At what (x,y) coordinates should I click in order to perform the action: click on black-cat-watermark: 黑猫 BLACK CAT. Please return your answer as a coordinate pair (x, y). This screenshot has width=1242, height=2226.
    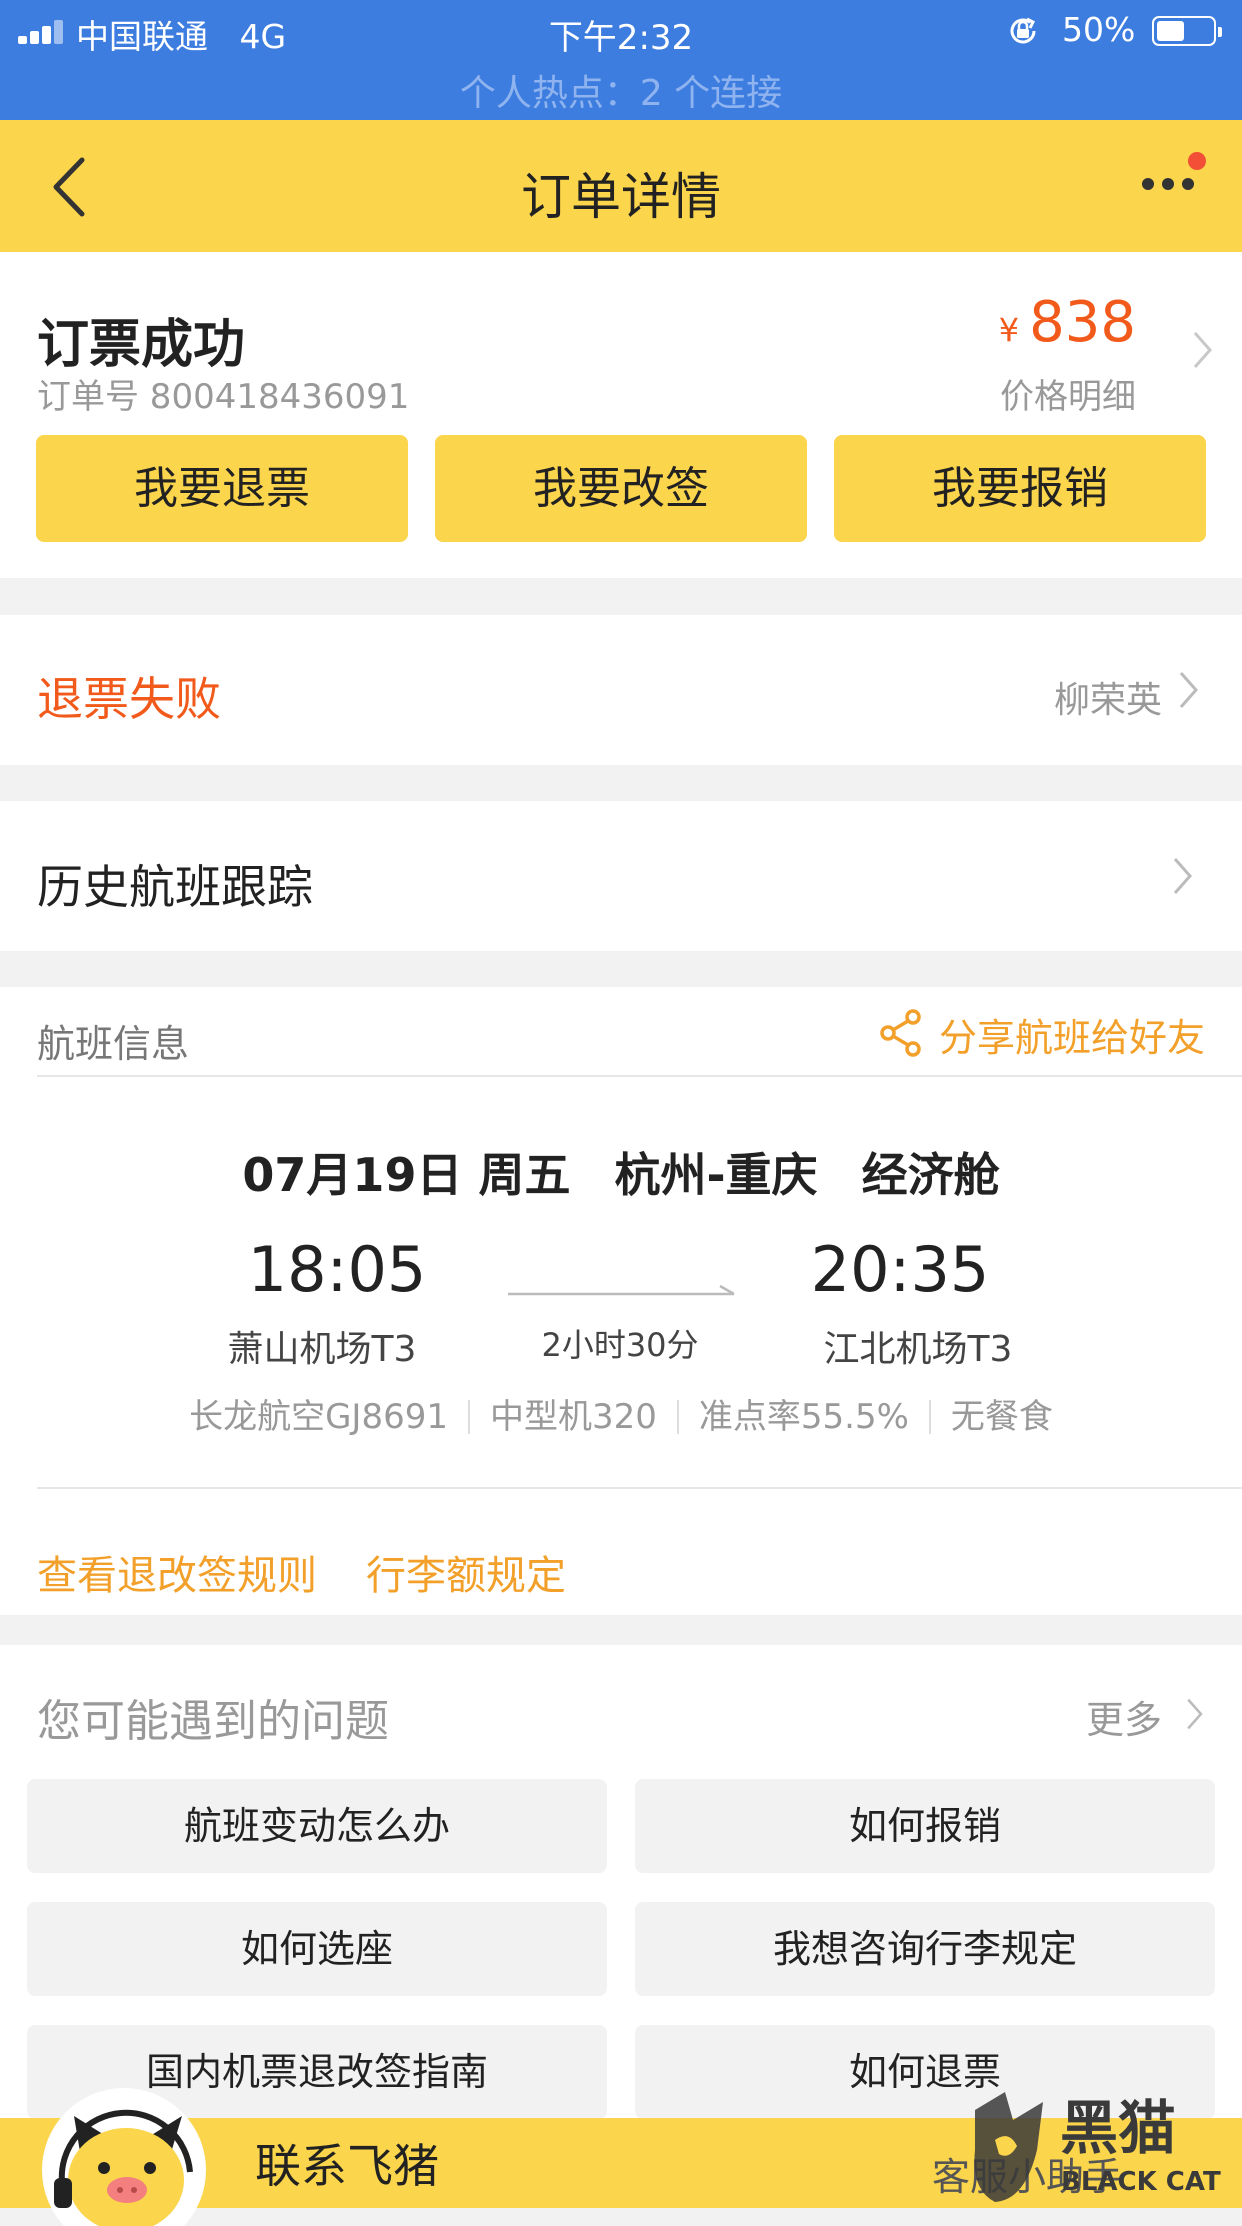
    Looking at the image, I should click on (1097, 2147).